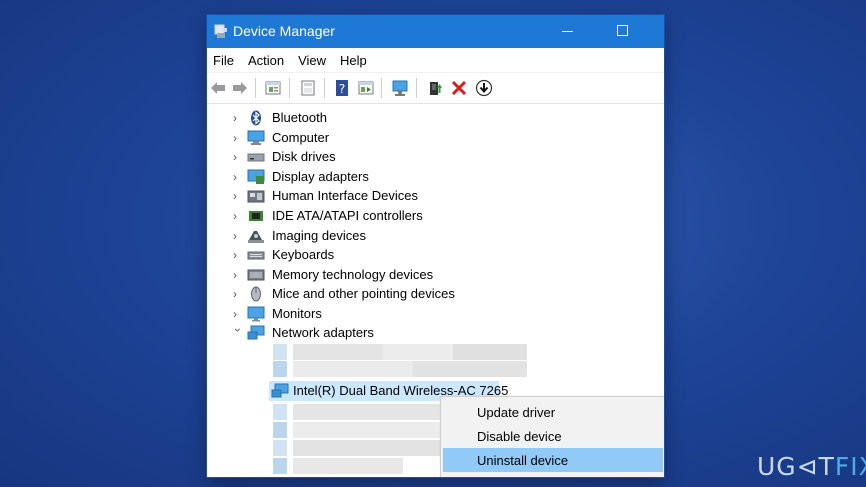 The width and height of the screenshot is (866, 487). Describe the element at coordinates (568, 31) in the screenshot. I see `minimize-button` at that location.